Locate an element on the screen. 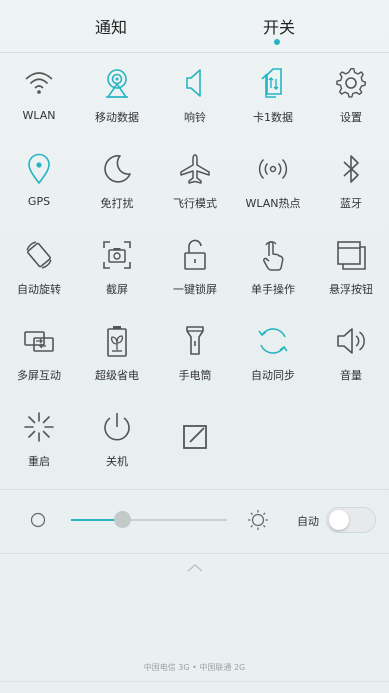 The width and height of the screenshot is (389, 693). power-icon is located at coordinates (117, 427).